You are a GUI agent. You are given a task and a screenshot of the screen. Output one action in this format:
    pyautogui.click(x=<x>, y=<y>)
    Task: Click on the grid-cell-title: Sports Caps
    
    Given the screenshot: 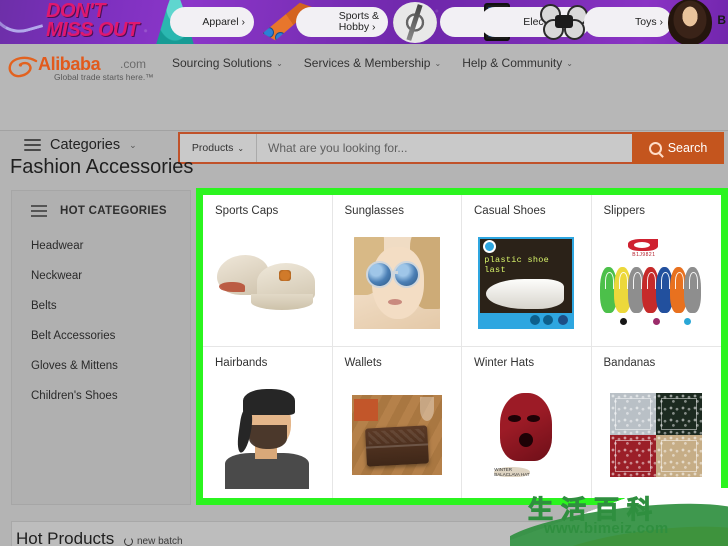 What is the action you would take?
    pyautogui.click(x=247, y=211)
    